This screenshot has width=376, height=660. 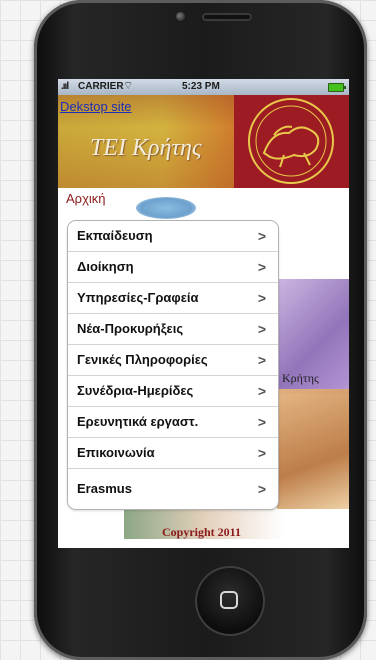 What do you see at coordinates (104, 488) in the screenshot?
I see `menu-item-label: Erasmus` at bounding box center [104, 488].